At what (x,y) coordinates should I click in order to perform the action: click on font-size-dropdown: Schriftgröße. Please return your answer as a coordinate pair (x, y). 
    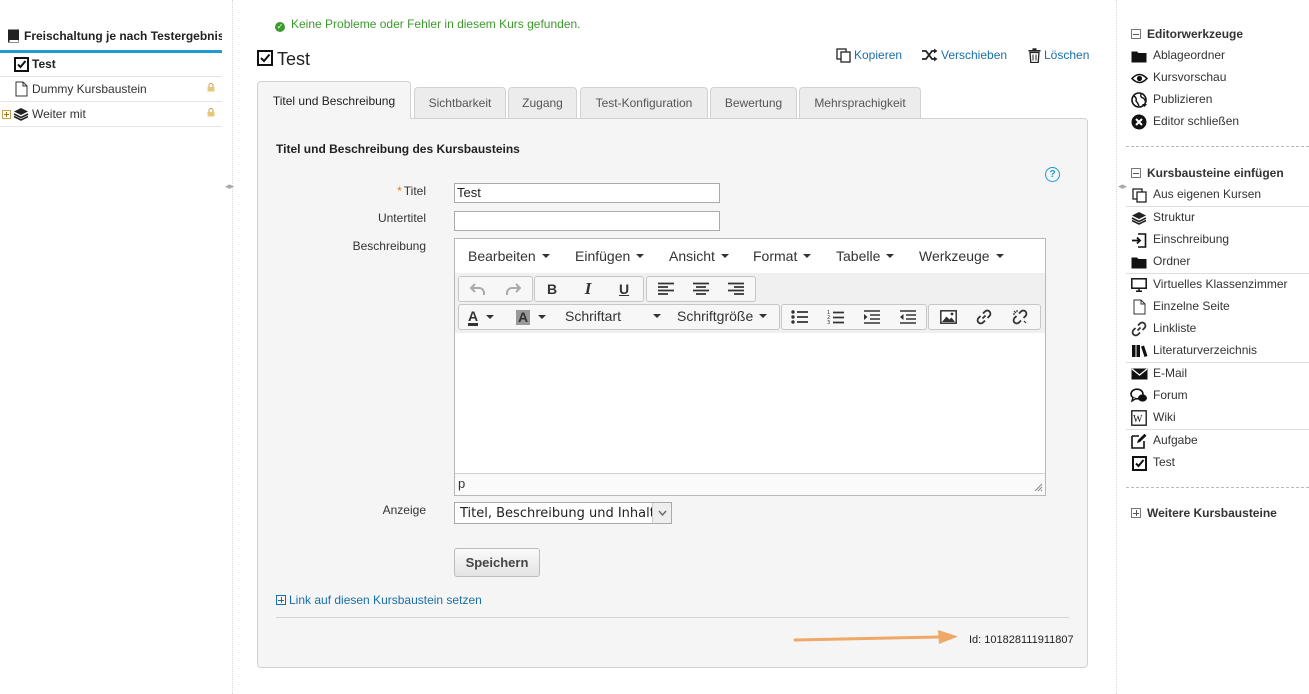
    Looking at the image, I should click on (722, 316).